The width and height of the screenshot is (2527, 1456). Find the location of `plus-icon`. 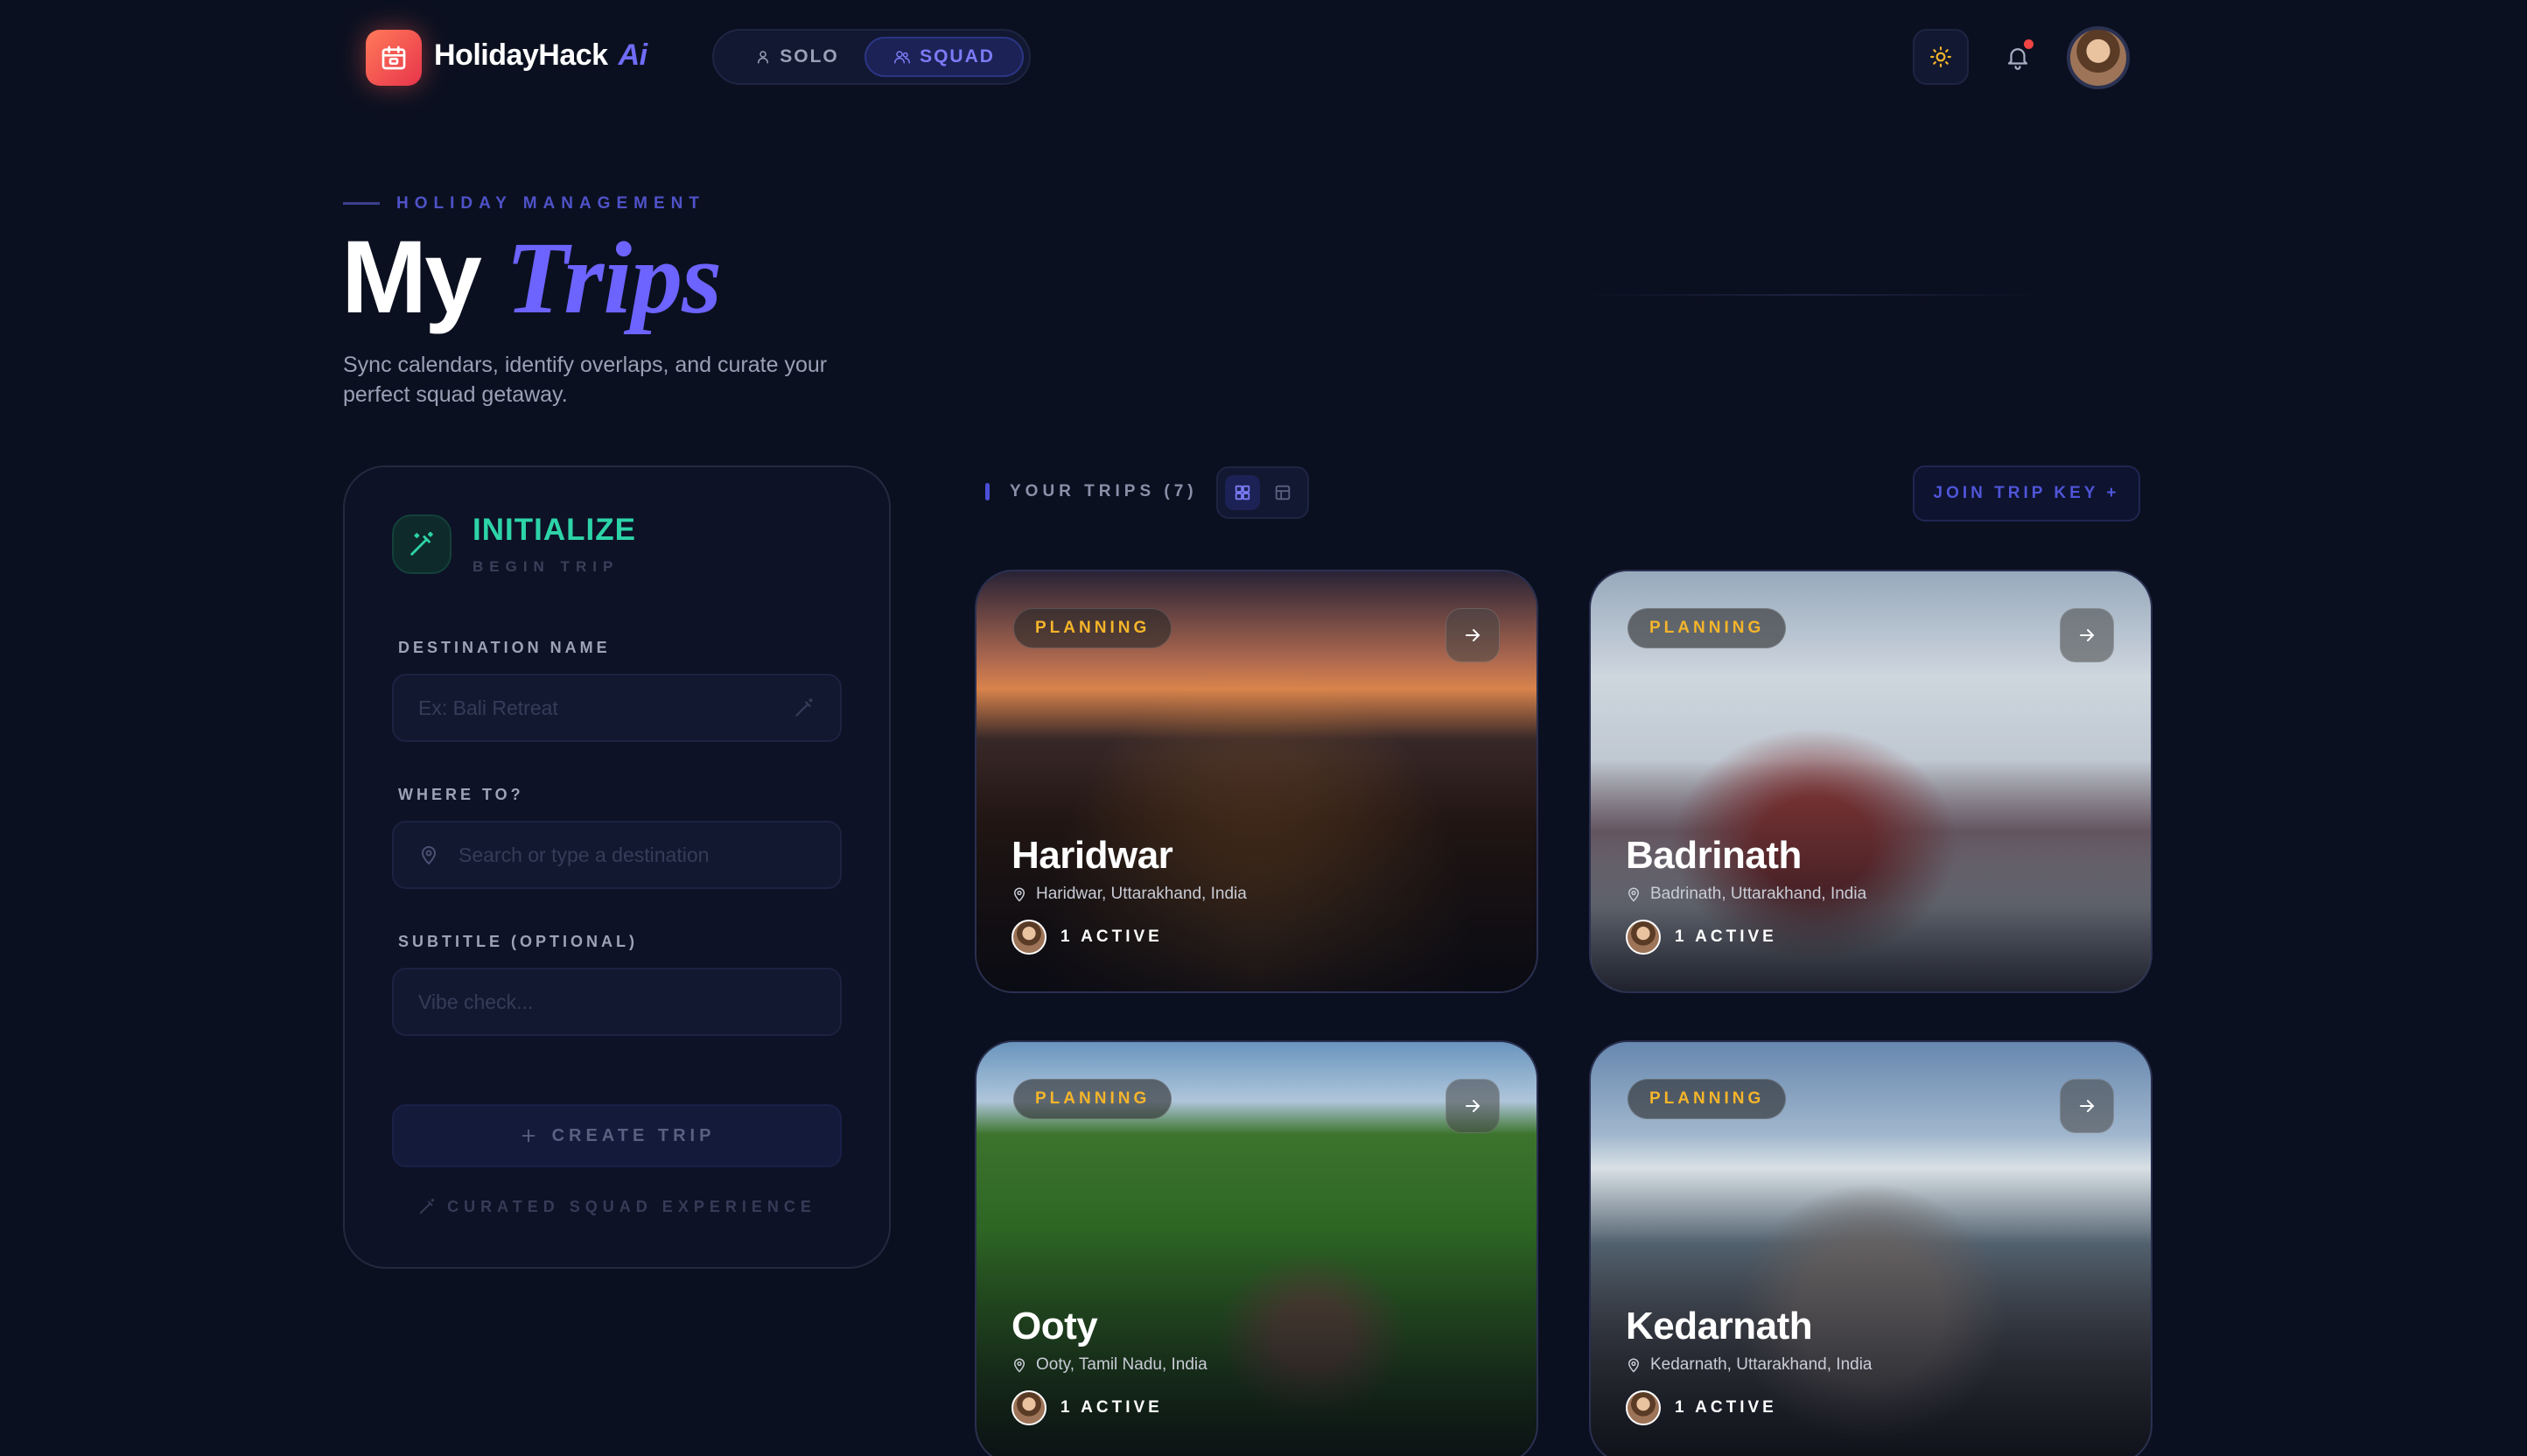

plus-icon is located at coordinates (528, 1136).